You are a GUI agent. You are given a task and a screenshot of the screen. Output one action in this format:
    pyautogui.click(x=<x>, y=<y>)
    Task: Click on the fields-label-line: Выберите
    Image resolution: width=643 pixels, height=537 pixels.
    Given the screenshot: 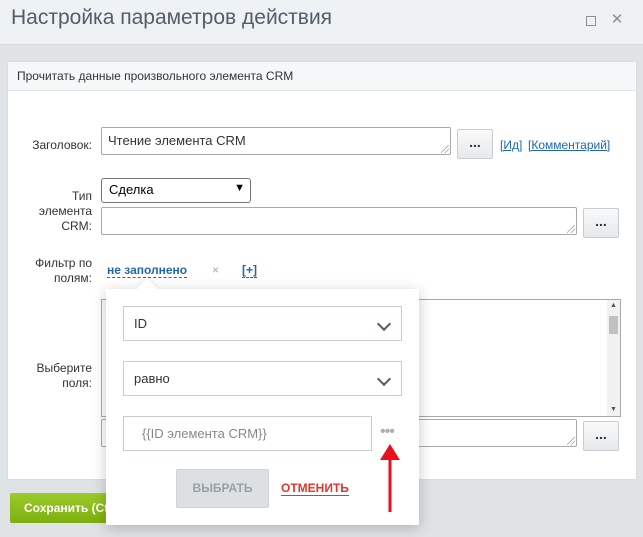 What is the action you would take?
    pyautogui.click(x=64, y=368)
    